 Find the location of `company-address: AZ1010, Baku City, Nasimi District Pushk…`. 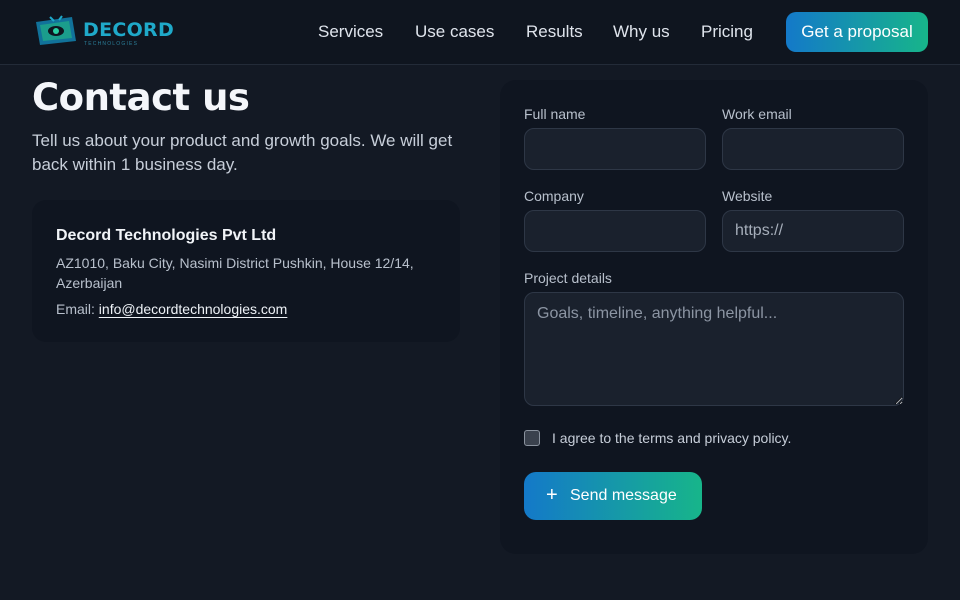

company-address: AZ1010, Baku City, Nasimi District Pushk… is located at coordinates (235, 273).